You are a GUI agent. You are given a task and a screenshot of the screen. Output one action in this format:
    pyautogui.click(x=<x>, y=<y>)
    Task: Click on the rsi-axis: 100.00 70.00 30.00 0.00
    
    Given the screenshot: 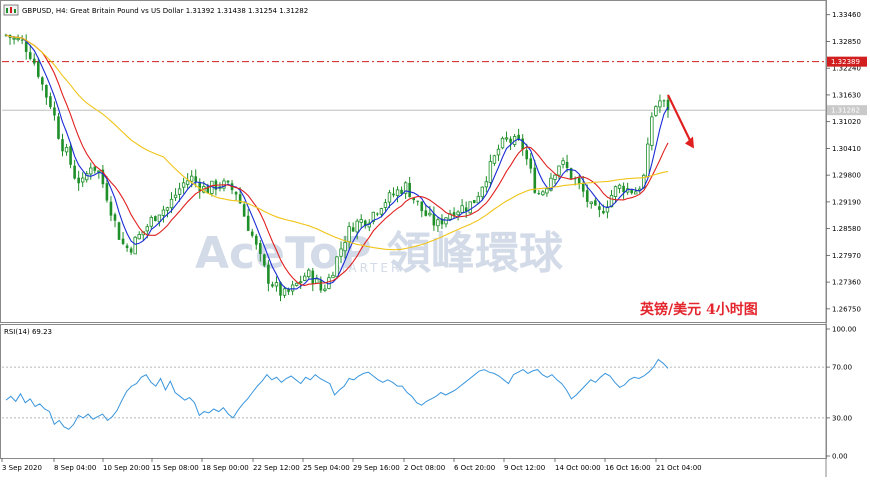 What is the action you would take?
    pyautogui.click(x=841, y=393)
    